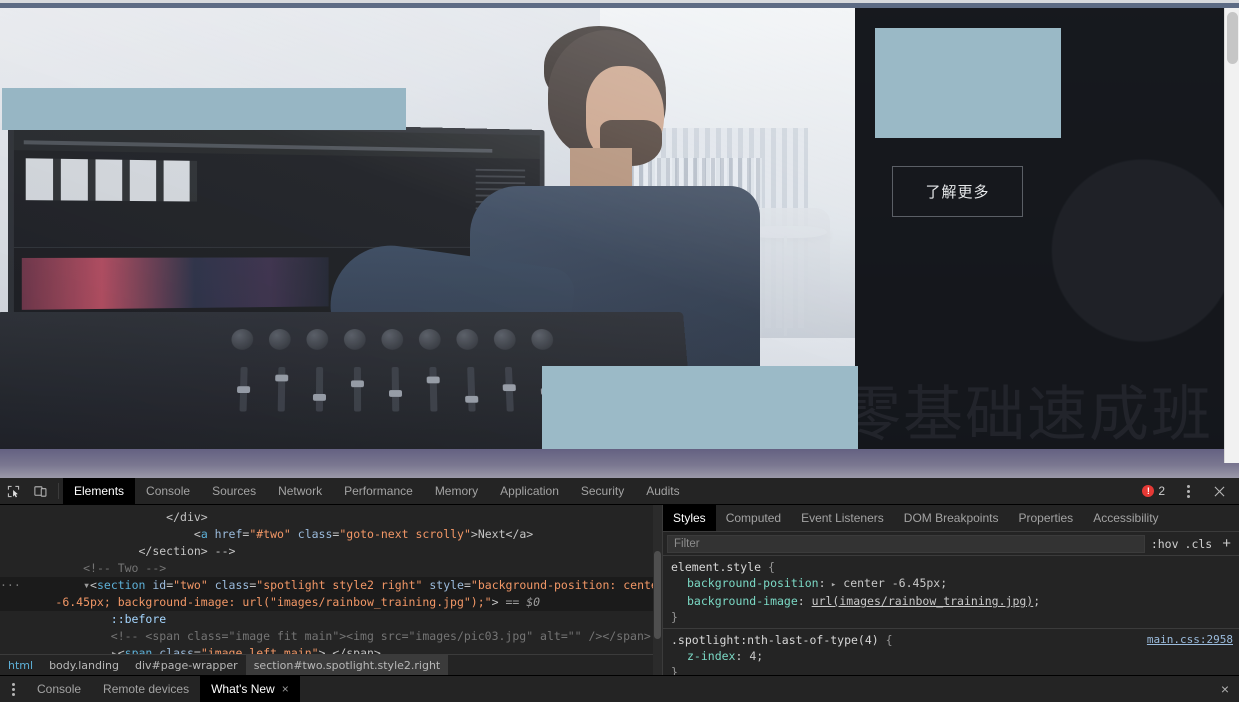  I want to click on styles-filter-input, so click(906, 543).